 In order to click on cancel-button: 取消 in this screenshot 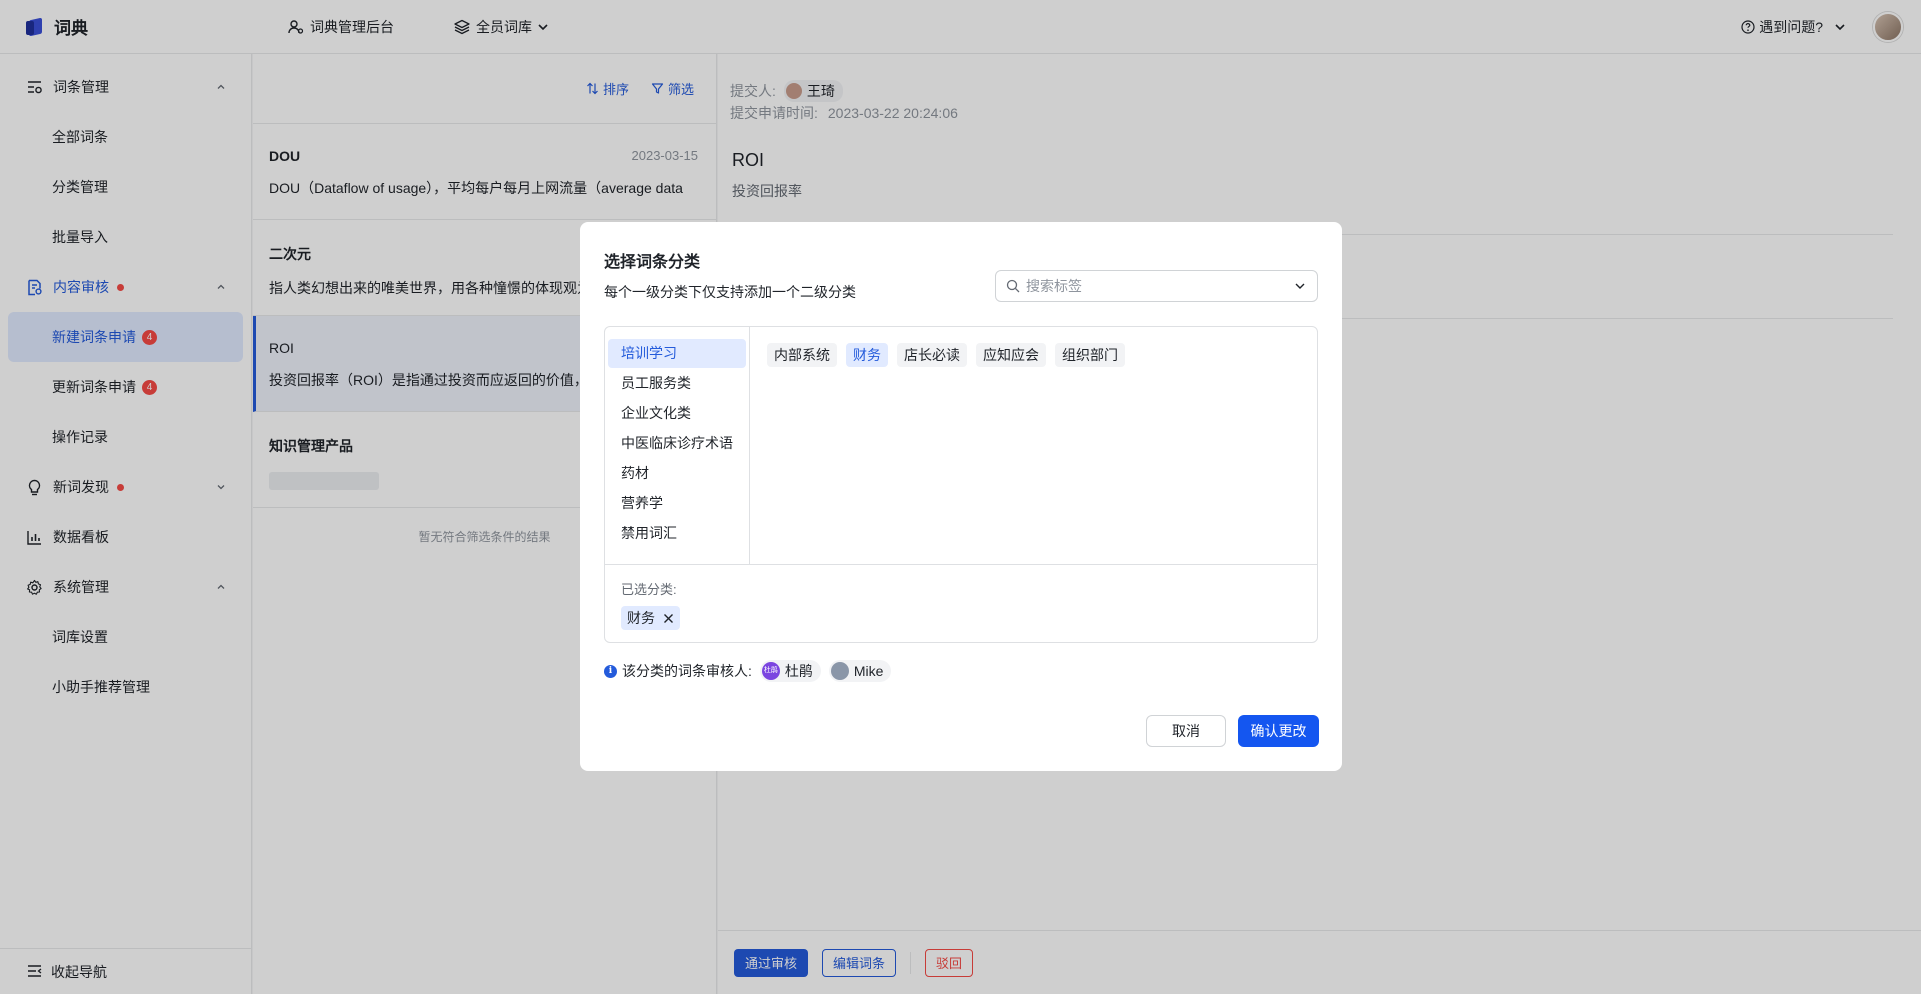, I will do `click(1186, 731)`.